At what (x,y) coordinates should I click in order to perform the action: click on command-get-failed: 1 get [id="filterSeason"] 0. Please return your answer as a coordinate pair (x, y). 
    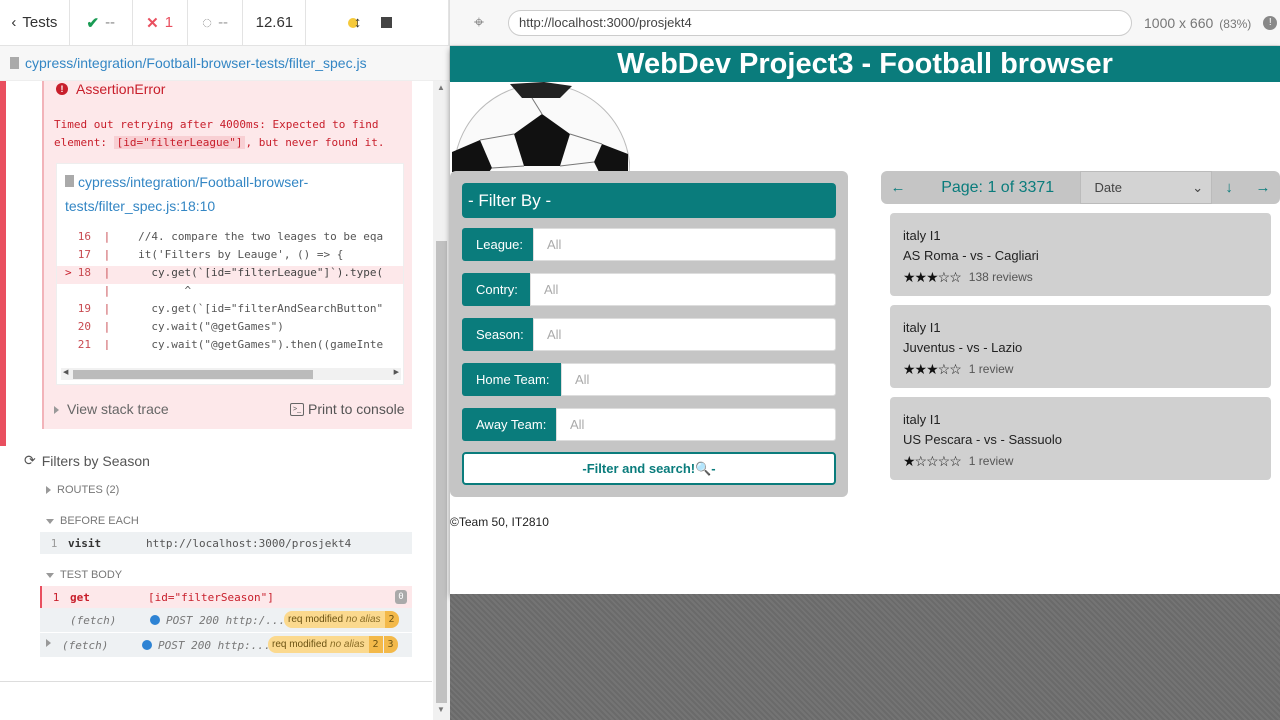
    Looking at the image, I should click on (226, 597).